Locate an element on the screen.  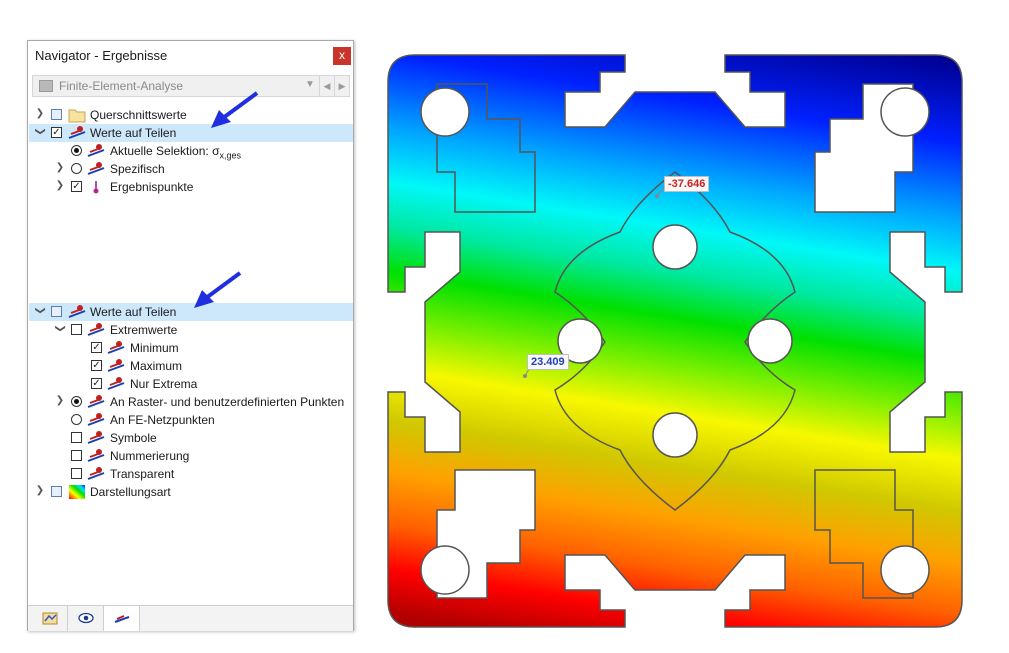
tree-item-ergebnispunkte: ❯ ✓ Ergebnispunkte is located at coordinates (191, 187).